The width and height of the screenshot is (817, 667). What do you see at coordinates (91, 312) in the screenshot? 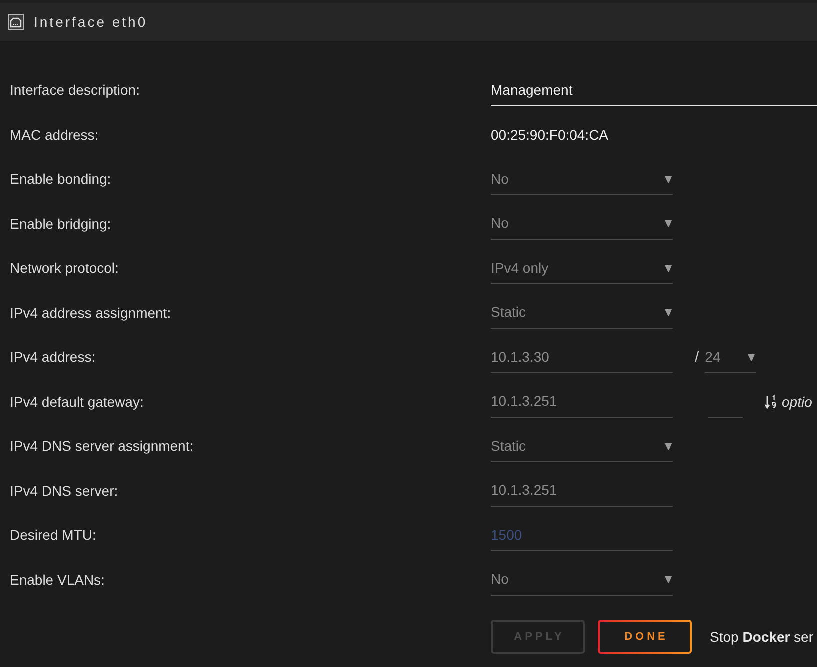
I see `field-label: IPv4 address assignment:` at bounding box center [91, 312].